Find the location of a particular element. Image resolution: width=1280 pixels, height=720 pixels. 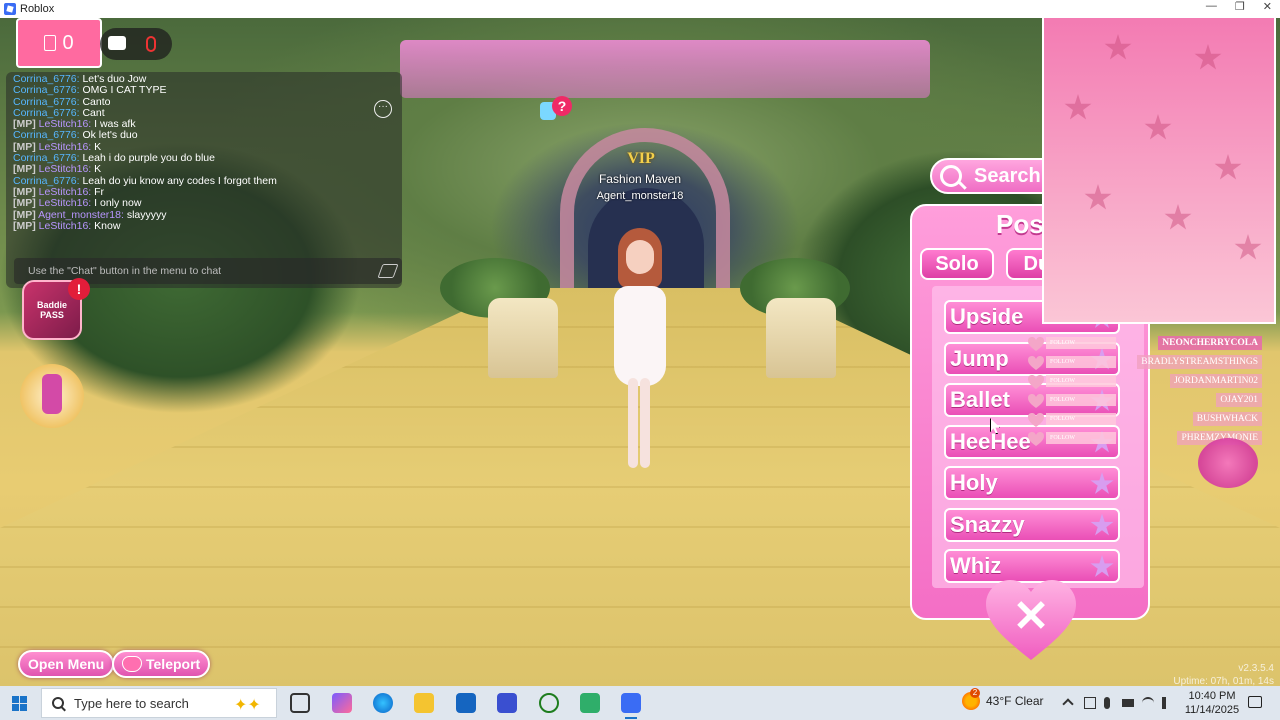

currency-counter: 0 is located at coordinates (59, 43).